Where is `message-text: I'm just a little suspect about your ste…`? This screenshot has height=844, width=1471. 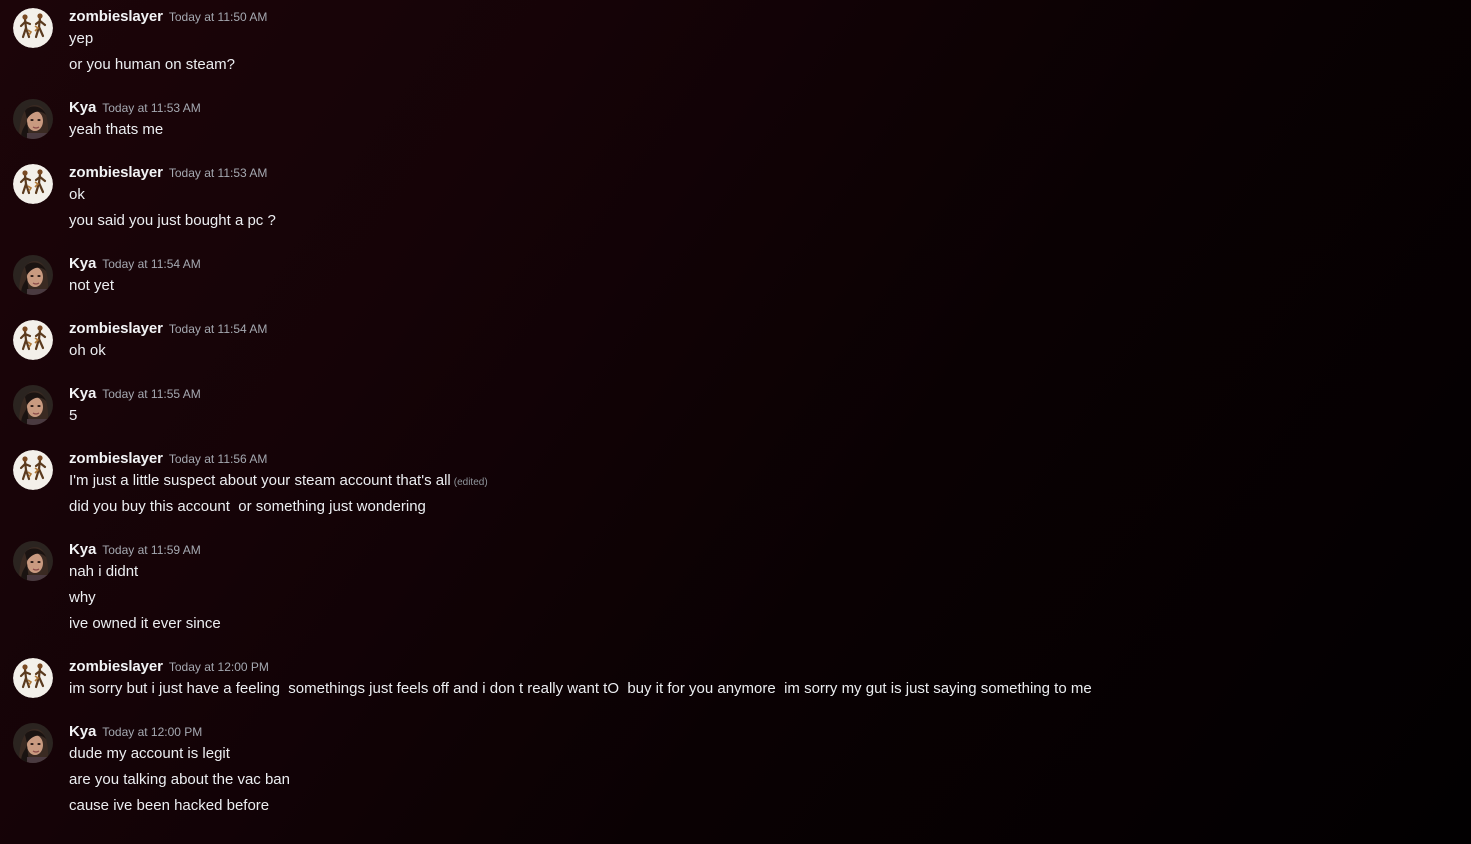
message-text: I'm just a little suspect about your ste… is located at coordinates (260, 480).